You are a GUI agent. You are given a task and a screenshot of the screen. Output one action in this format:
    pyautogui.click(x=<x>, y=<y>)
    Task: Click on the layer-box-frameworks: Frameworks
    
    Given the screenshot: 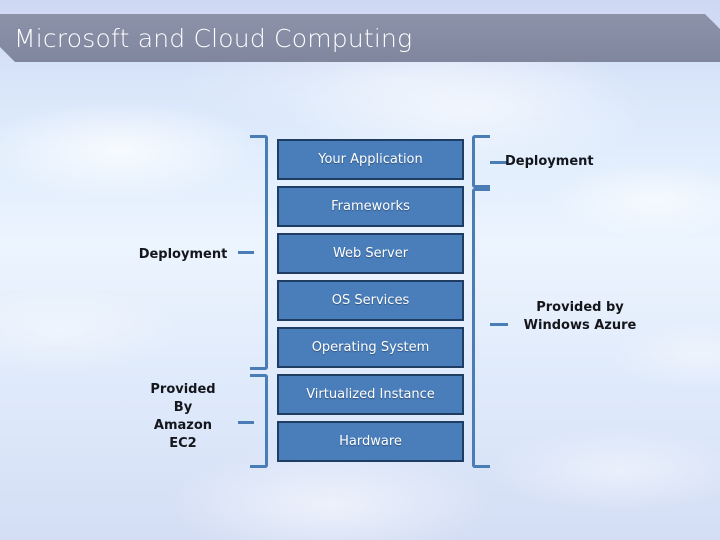 What is the action you would take?
    pyautogui.click(x=370, y=206)
    